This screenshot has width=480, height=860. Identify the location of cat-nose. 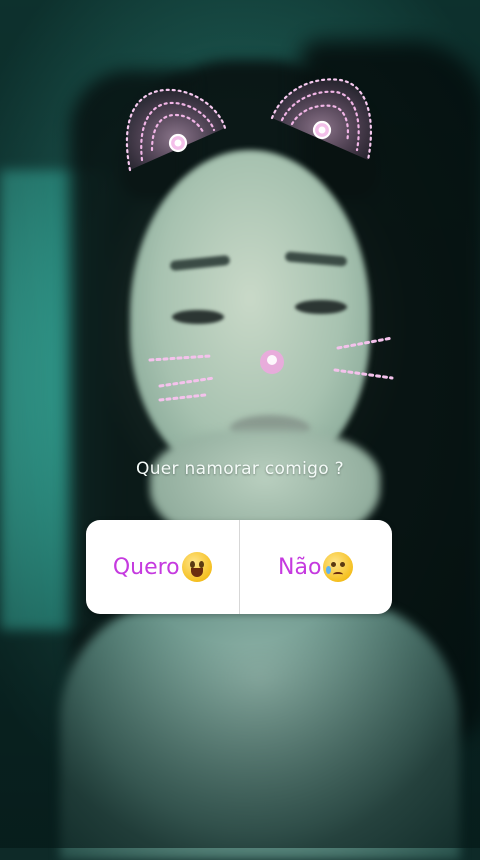
(272, 362).